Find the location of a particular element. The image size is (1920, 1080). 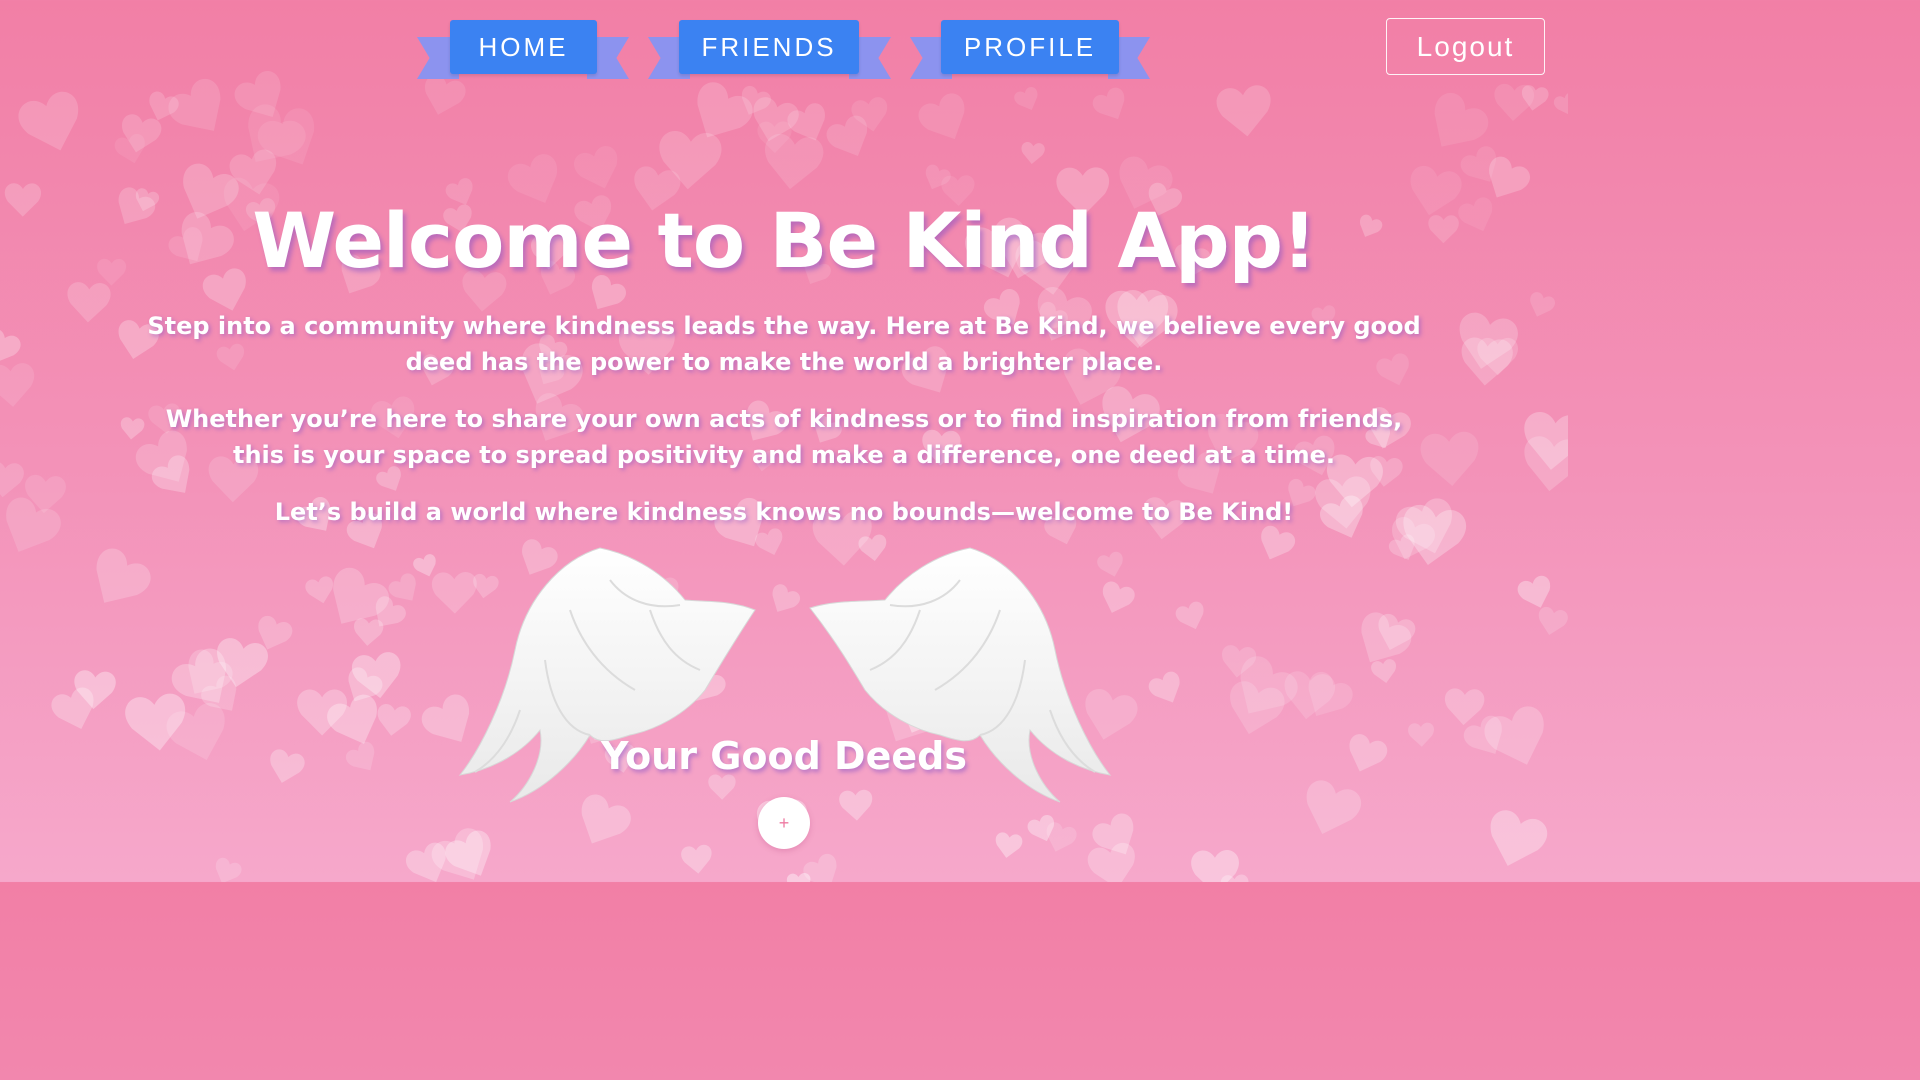

nav-profile-label: PROFILE is located at coordinates (1030, 47).